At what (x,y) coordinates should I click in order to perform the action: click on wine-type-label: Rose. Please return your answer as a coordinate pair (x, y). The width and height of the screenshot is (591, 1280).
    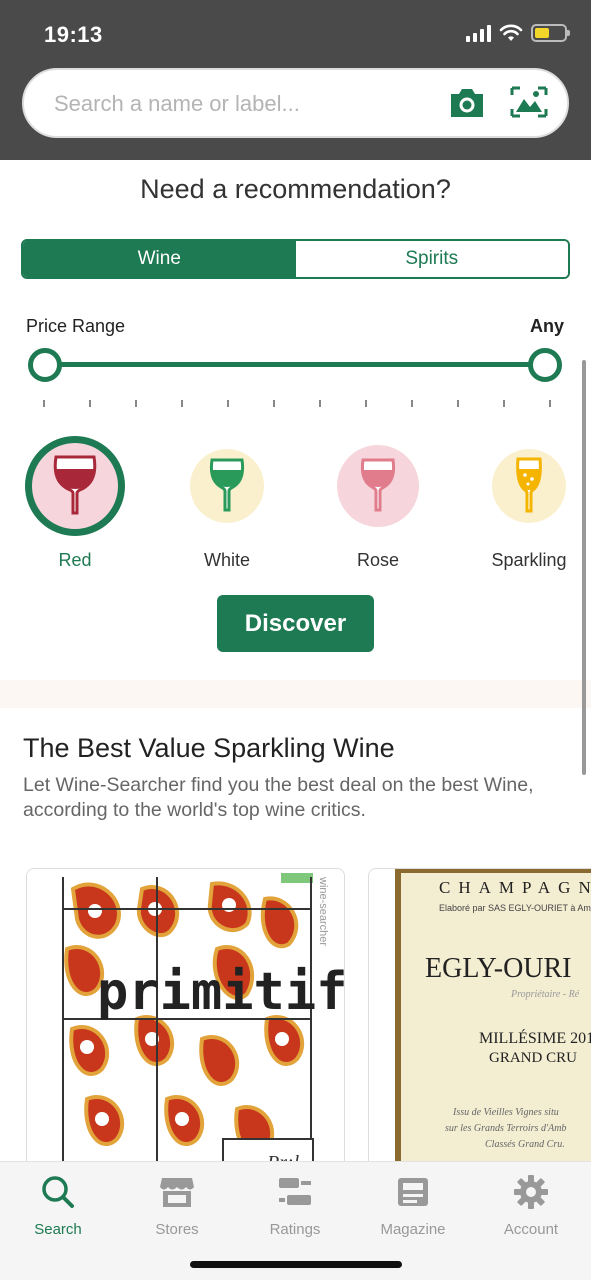
    Looking at the image, I should click on (378, 560).